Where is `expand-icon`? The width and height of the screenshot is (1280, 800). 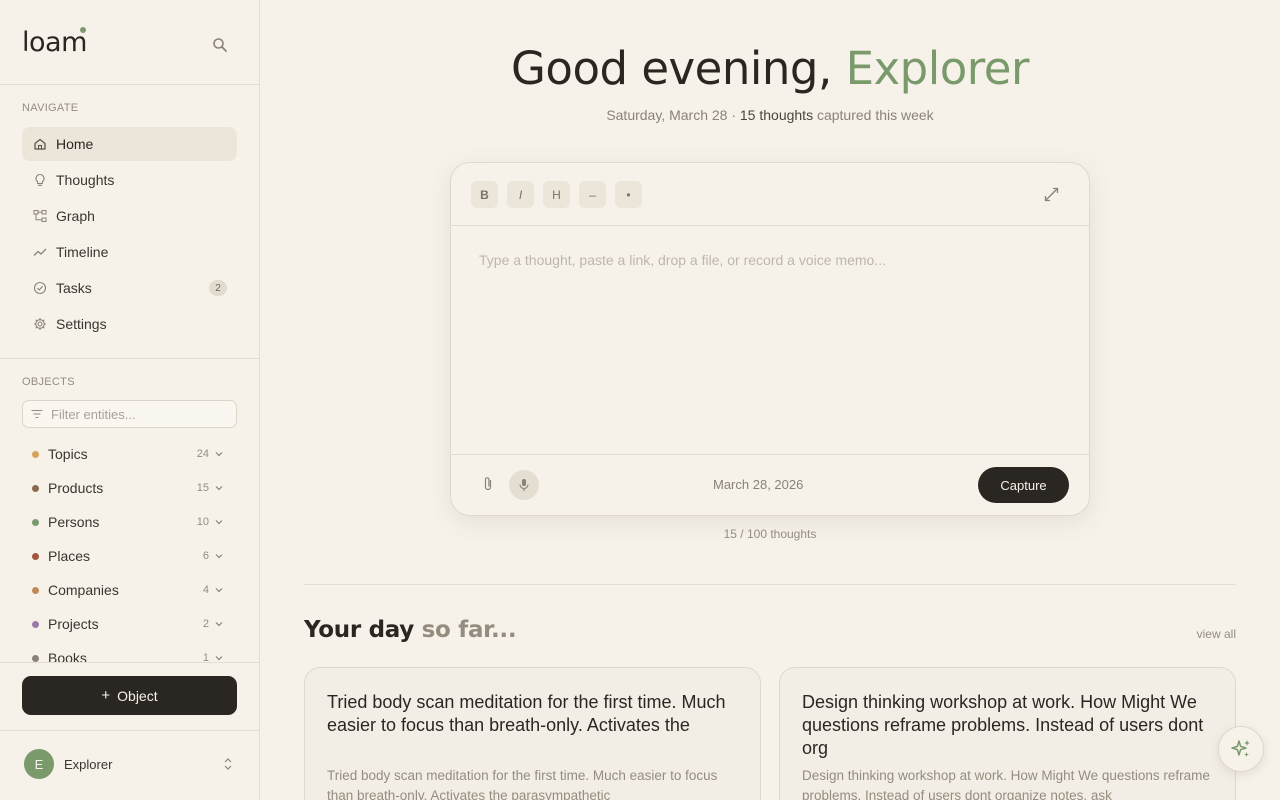
expand-icon is located at coordinates (1051, 194).